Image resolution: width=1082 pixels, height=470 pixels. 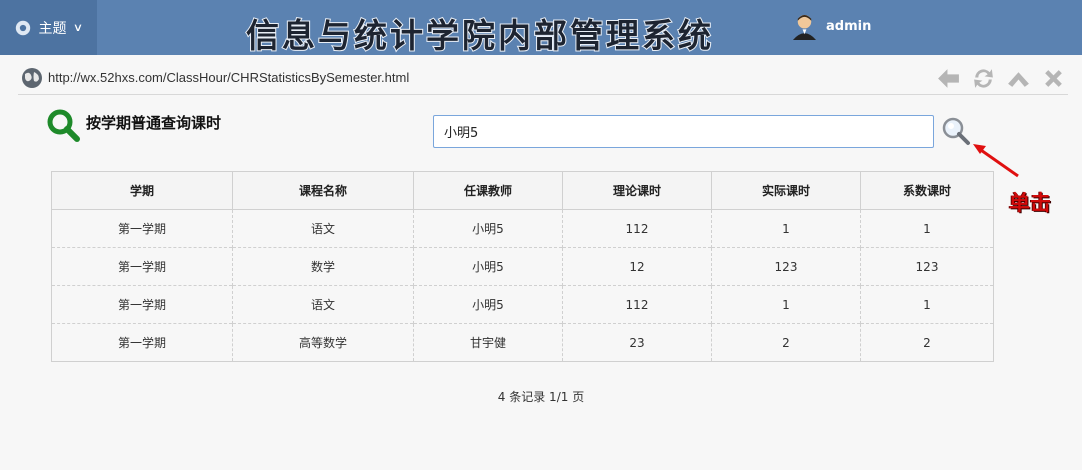 I want to click on table-cell: 12, so click(x=637, y=266).